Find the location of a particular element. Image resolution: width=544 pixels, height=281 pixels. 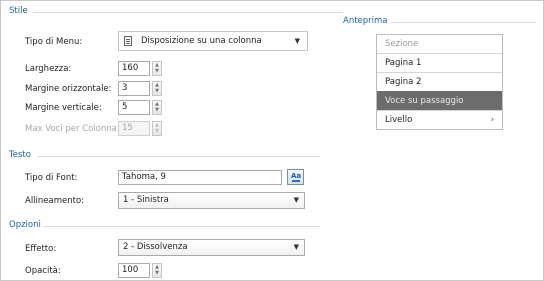

tipo-menu-select: Disposizione su una colonna ▼ is located at coordinates (213, 41).